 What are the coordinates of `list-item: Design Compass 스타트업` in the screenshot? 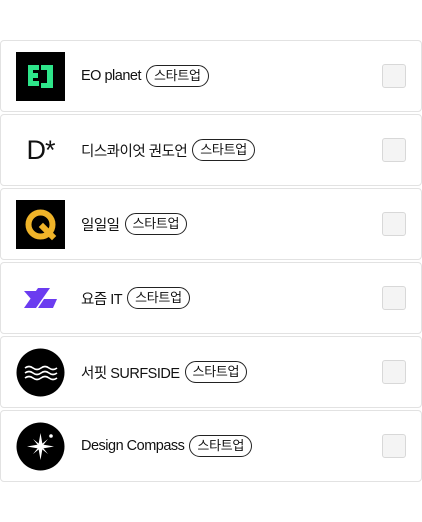 It's located at (211, 446).